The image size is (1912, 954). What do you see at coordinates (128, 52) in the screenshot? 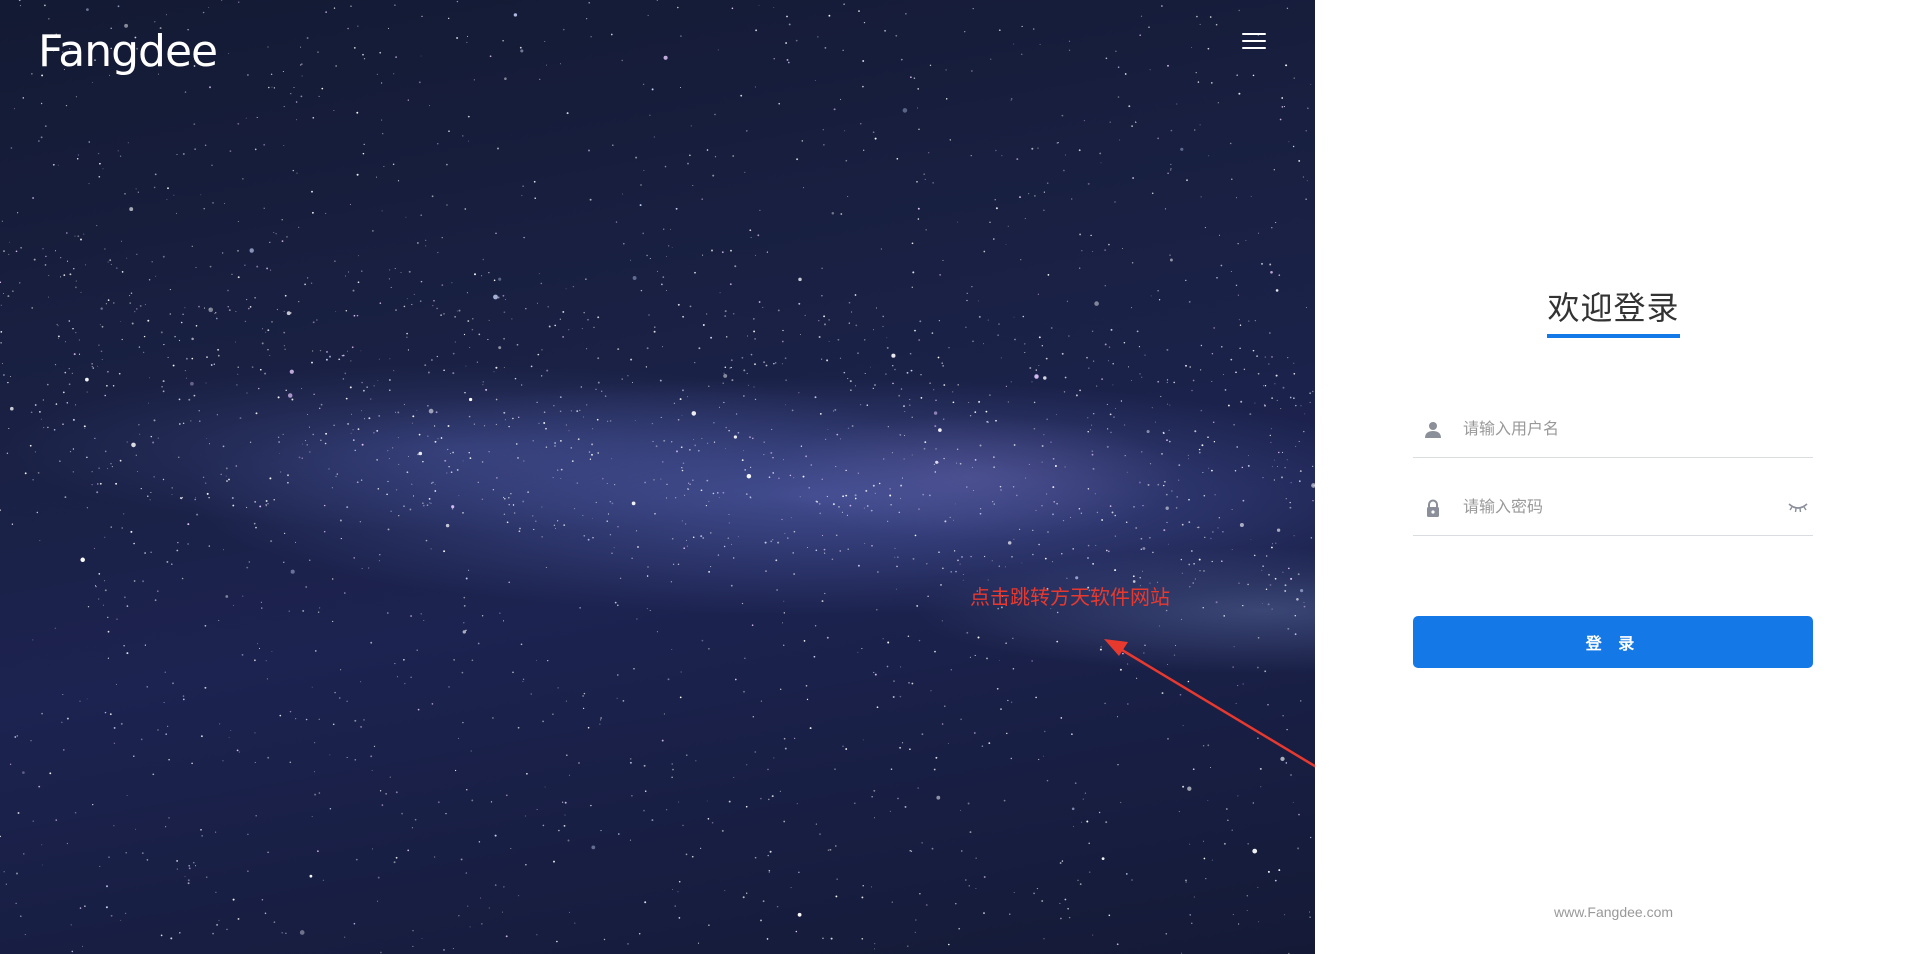
I see `brand-logo: Fangdee` at bounding box center [128, 52].